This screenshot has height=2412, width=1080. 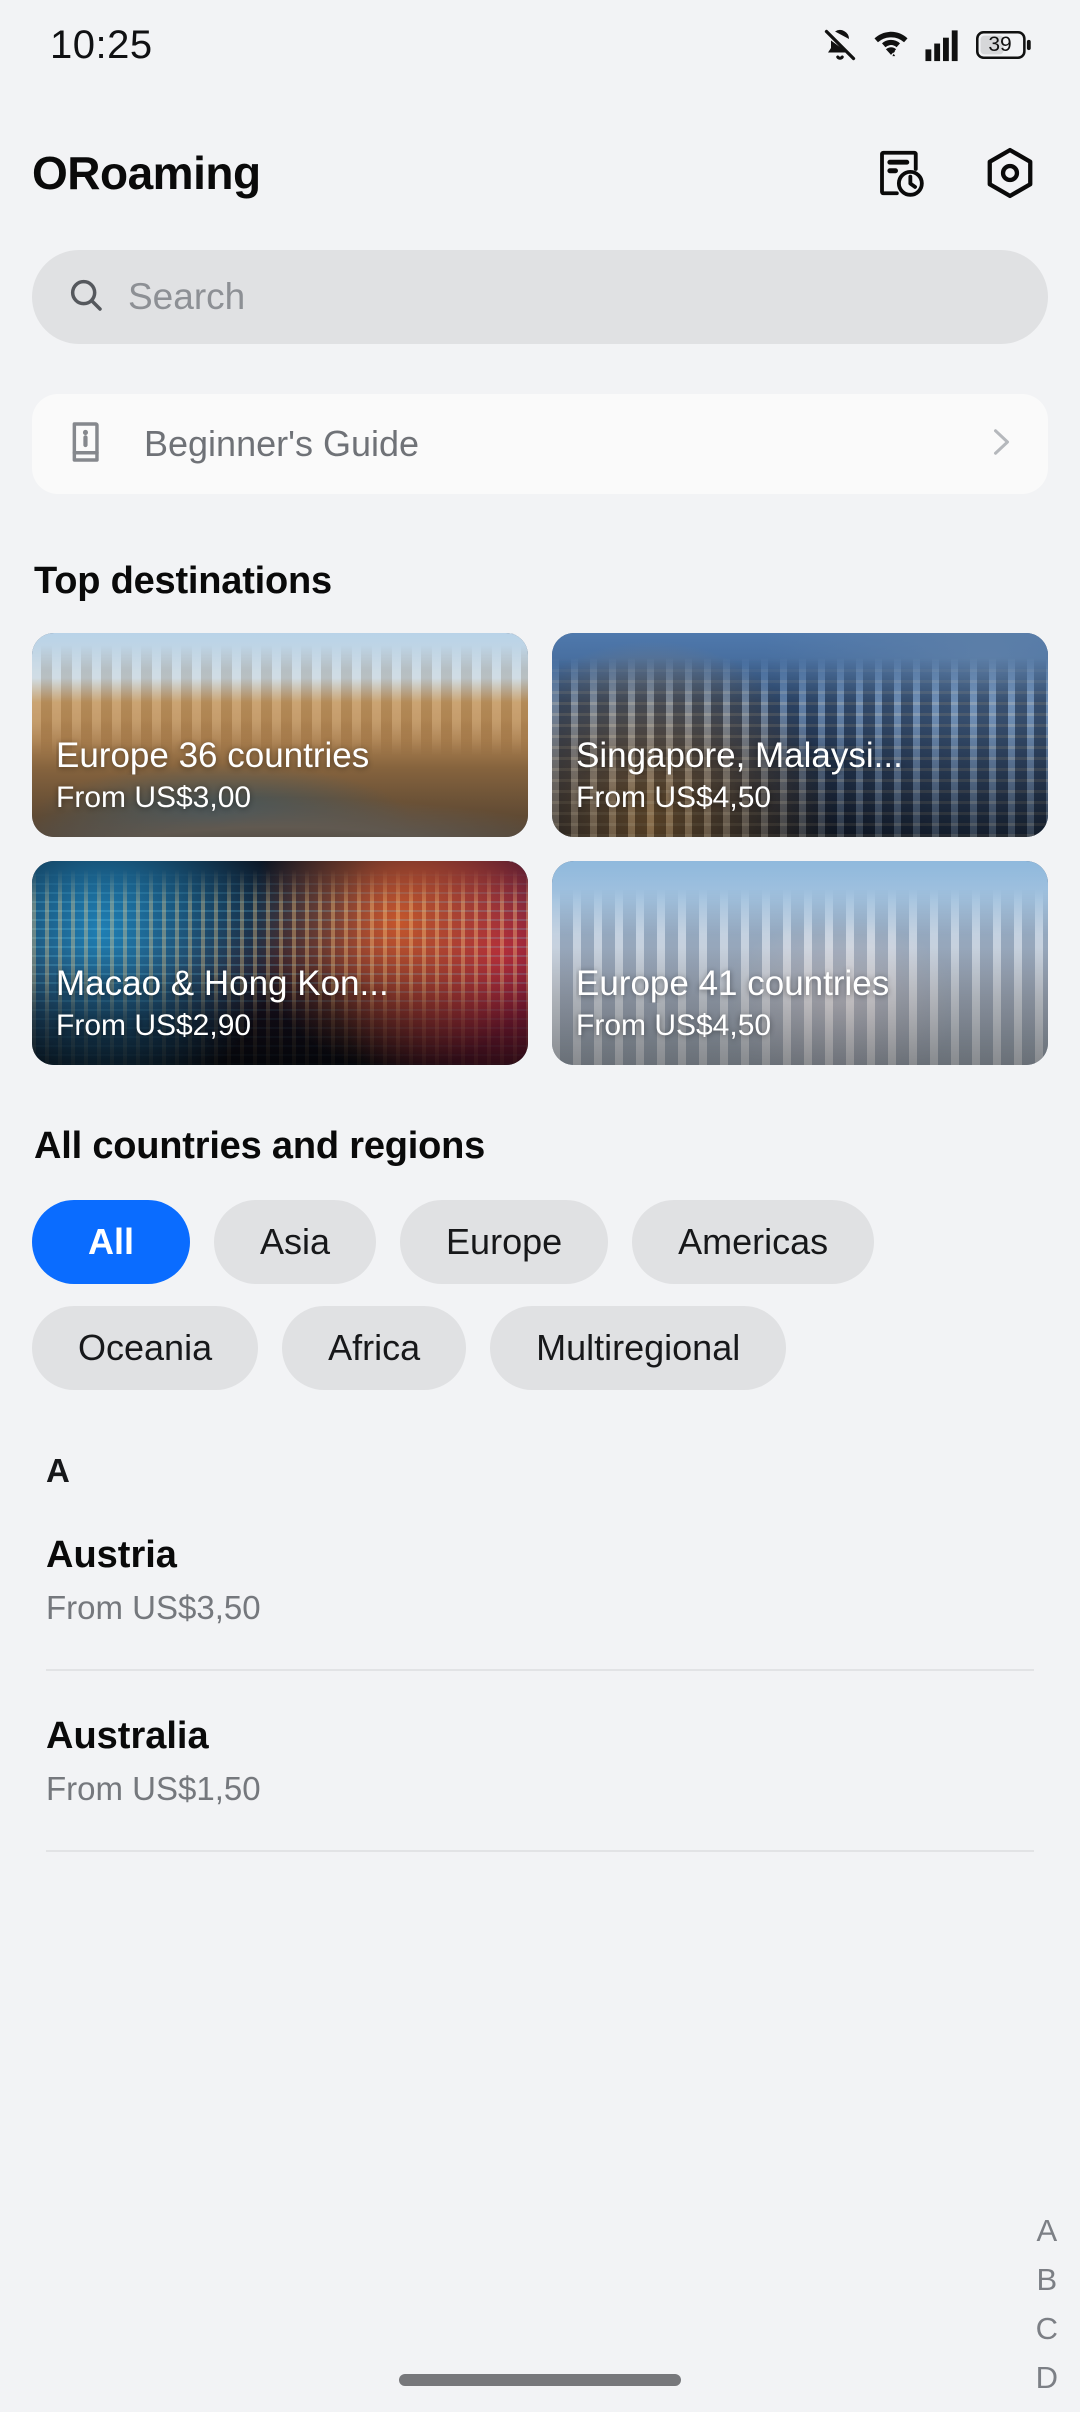 I want to click on destination-price: From US$2,90, so click(x=154, y=1025).